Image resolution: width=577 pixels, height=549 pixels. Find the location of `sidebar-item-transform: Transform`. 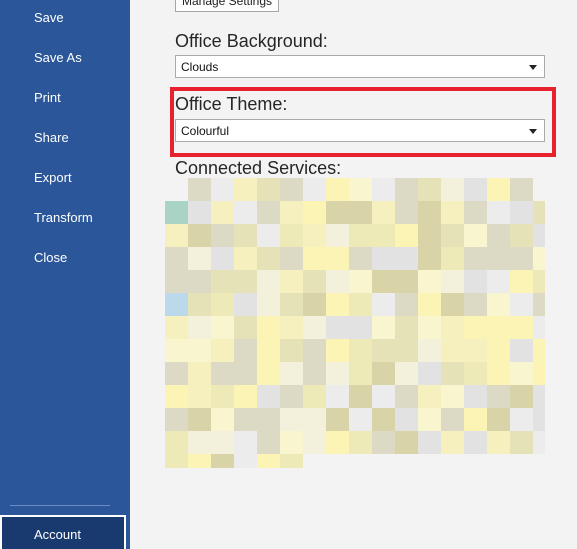

sidebar-item-transform: Transform is located at coordinates (63, 218).